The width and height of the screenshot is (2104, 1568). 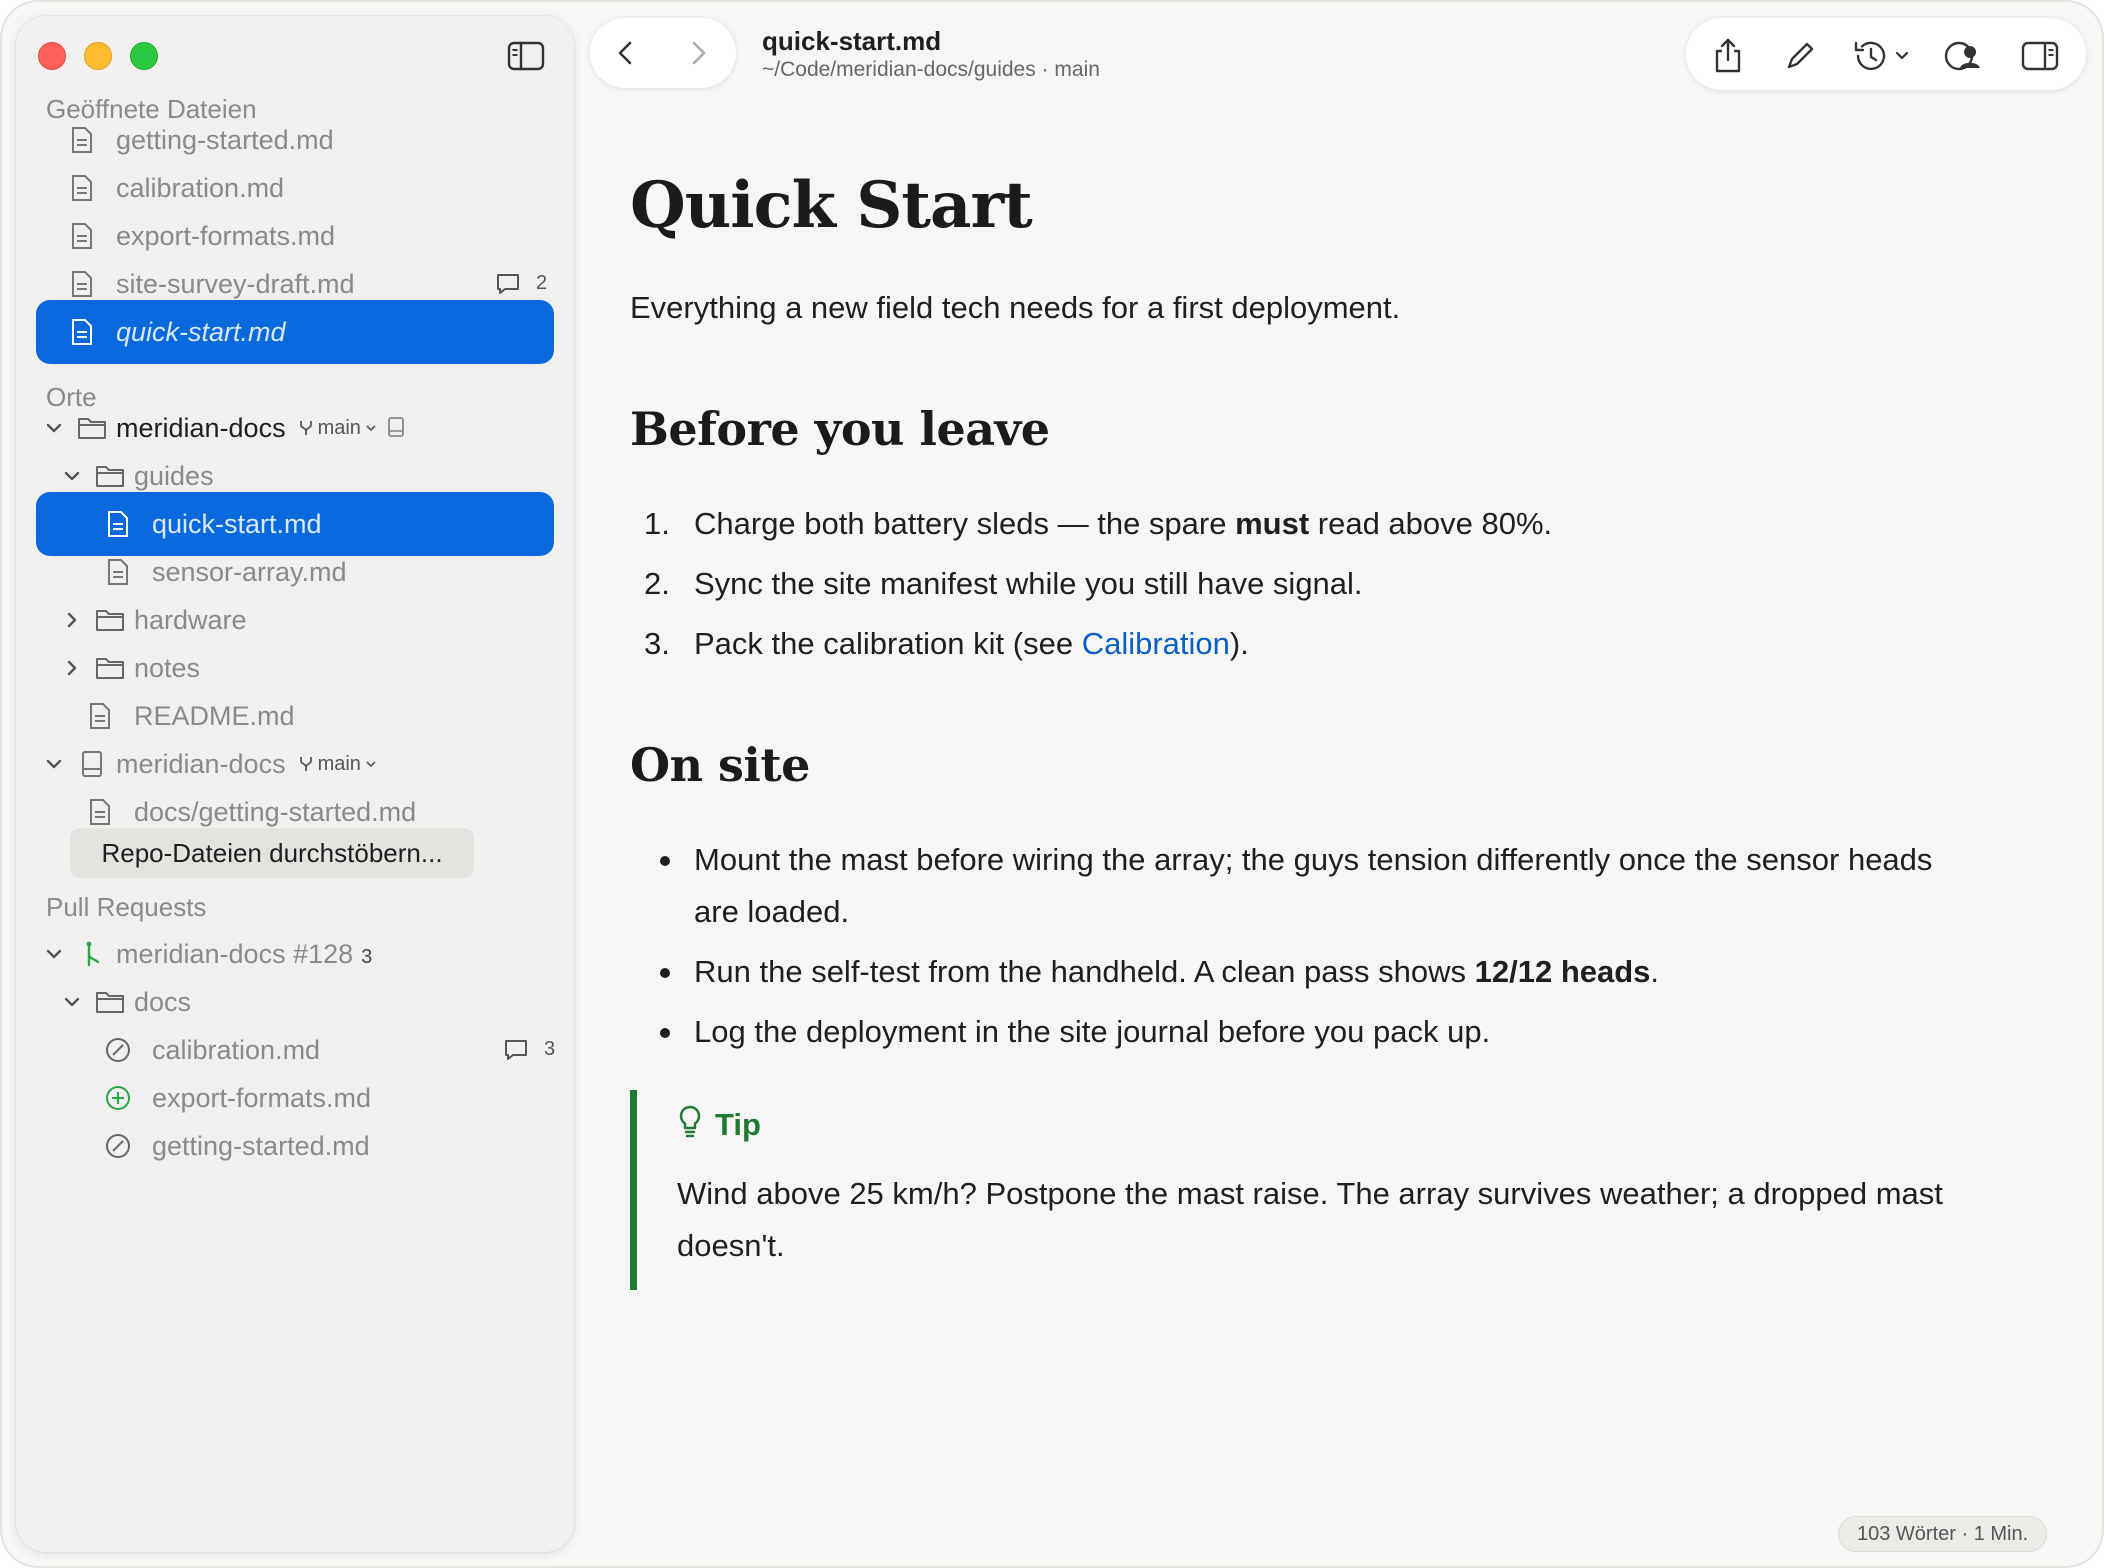 What do you see at coordinates (720, 765) in the screenshot?
I see `heading-on-site: On site` at bounding box center [720, 765].